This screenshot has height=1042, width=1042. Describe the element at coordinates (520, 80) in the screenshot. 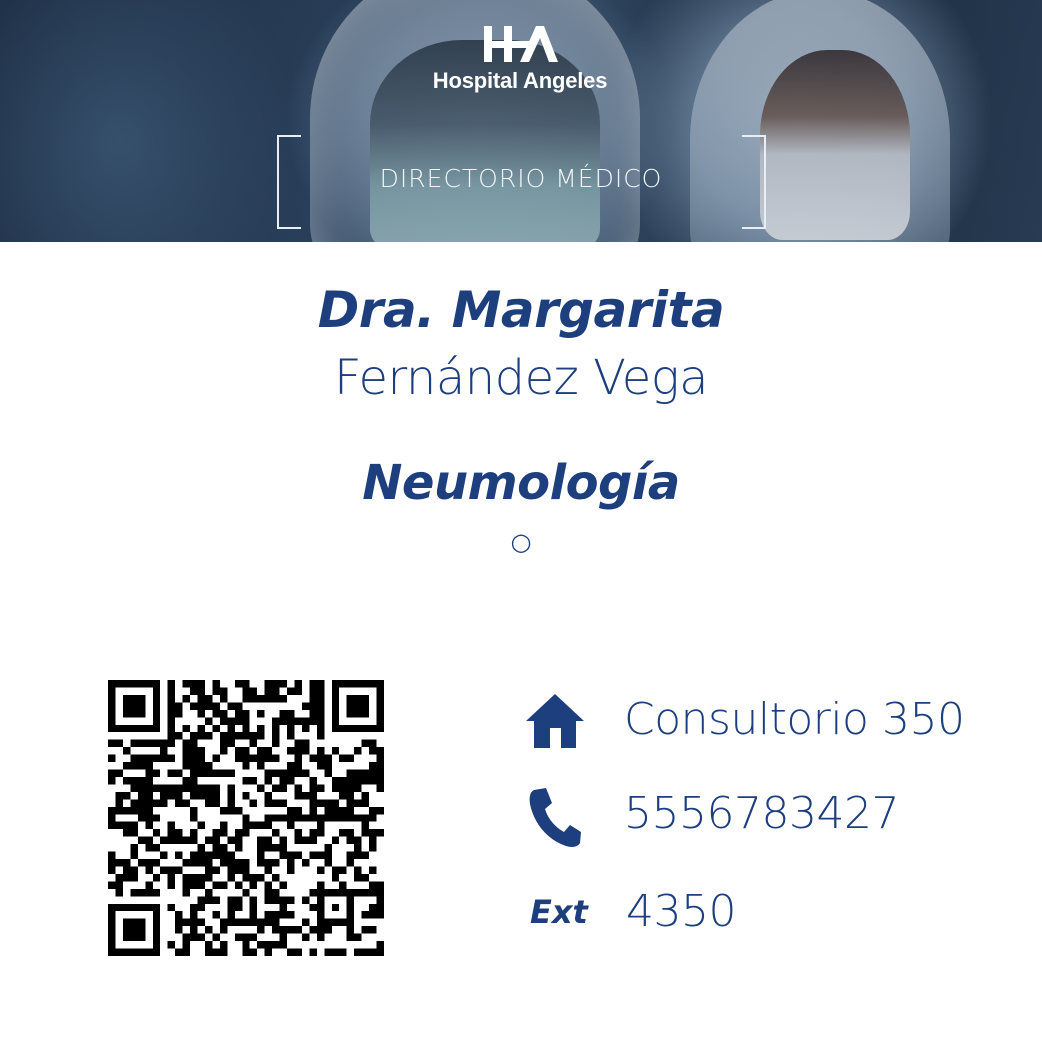

I see `hospital-name: Hospital Angeles` at that location.